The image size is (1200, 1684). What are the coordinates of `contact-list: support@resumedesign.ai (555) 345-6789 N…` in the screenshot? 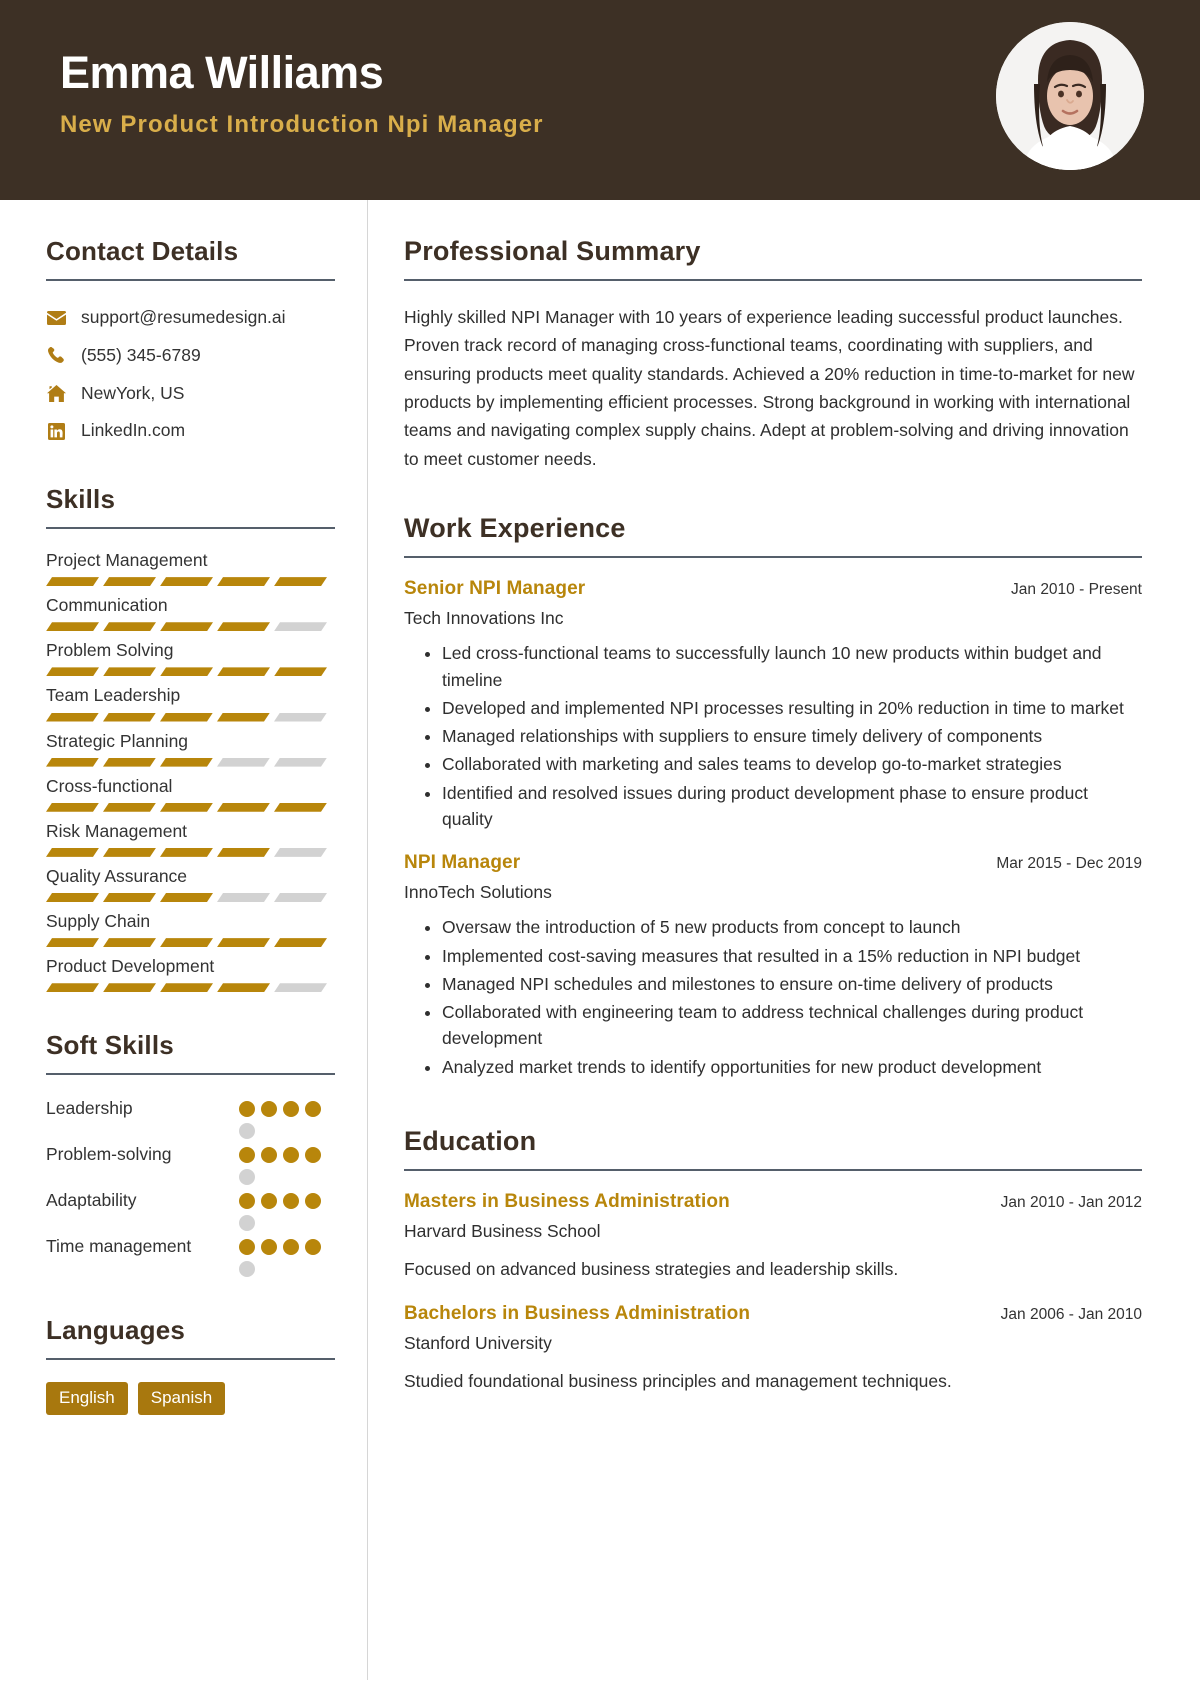 It's located at (190, 374).